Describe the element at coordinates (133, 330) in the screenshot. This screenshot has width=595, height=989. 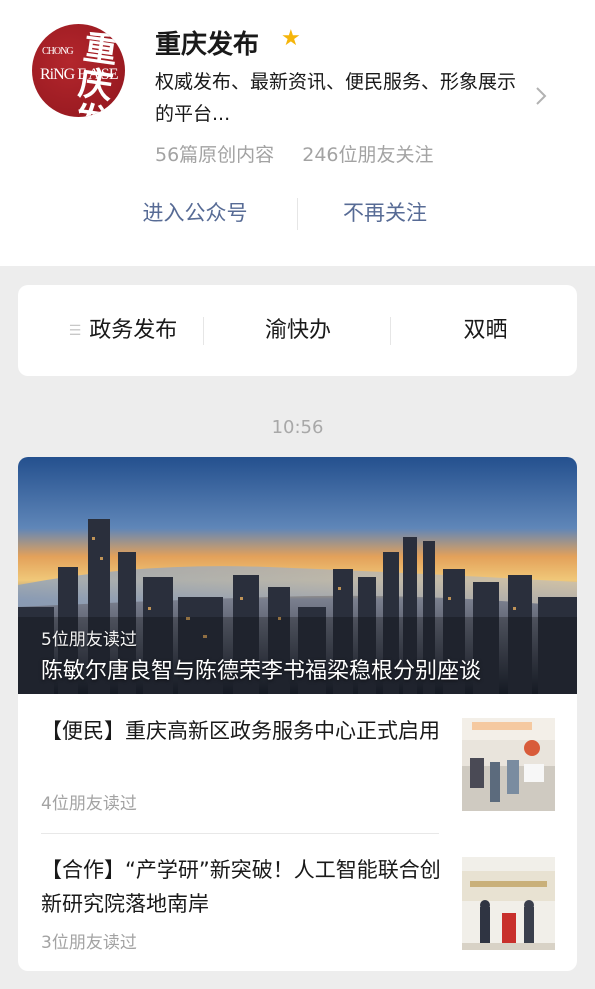
I see `menu-item-label: 政务发布` at that location.